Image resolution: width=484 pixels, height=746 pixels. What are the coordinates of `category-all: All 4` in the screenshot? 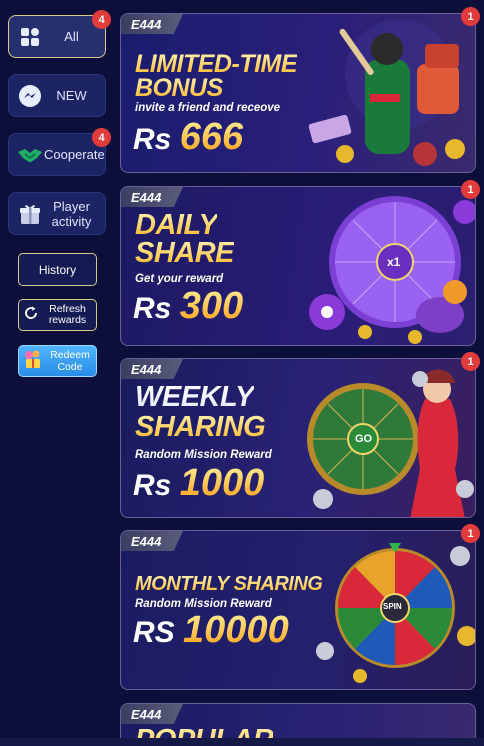 It's located at (59, 34).